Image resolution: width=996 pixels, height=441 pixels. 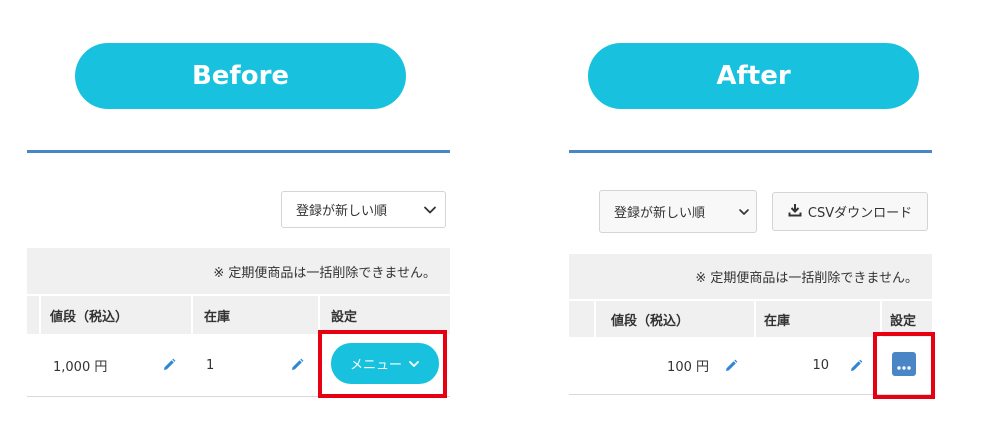 I want to click on before-notice-bar: ※ 定期便商品は一括削除できません。, so click(x=238, y=271).